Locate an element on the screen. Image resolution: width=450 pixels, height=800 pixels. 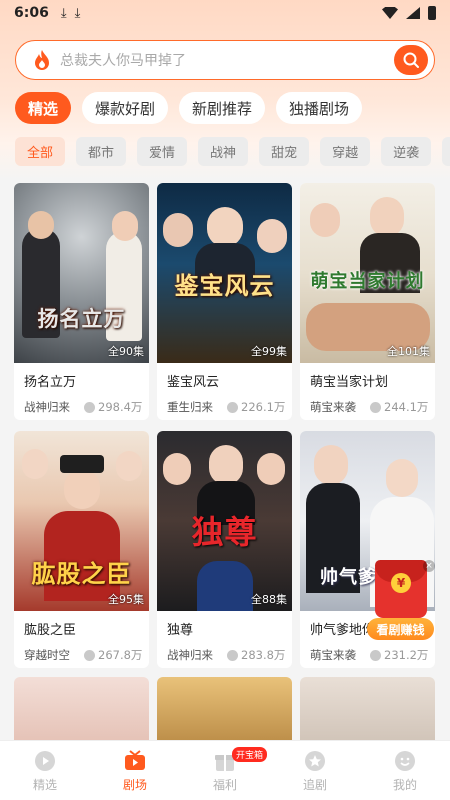
drama-views: 226.1万 is located at coordinates (263, 407).